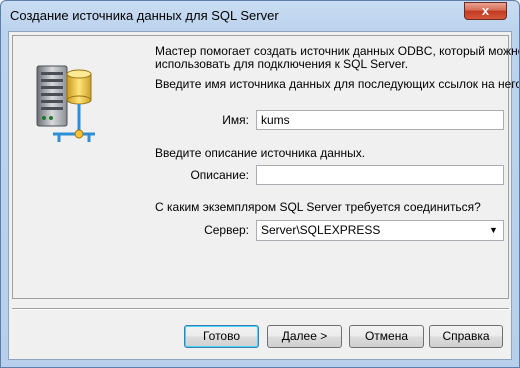 This screenshot has height=368, width=520. I want to click on server-label: Сервер:, so click(226, 230).